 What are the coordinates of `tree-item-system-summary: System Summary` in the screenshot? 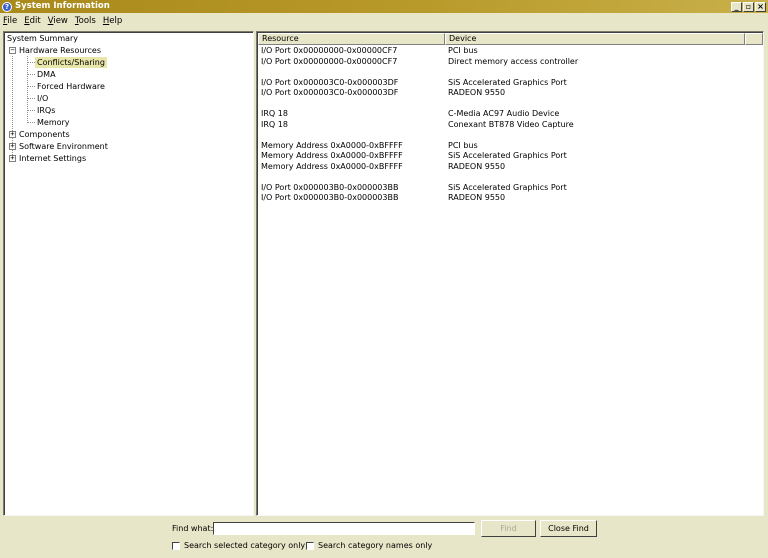 It's located at (42, 38).